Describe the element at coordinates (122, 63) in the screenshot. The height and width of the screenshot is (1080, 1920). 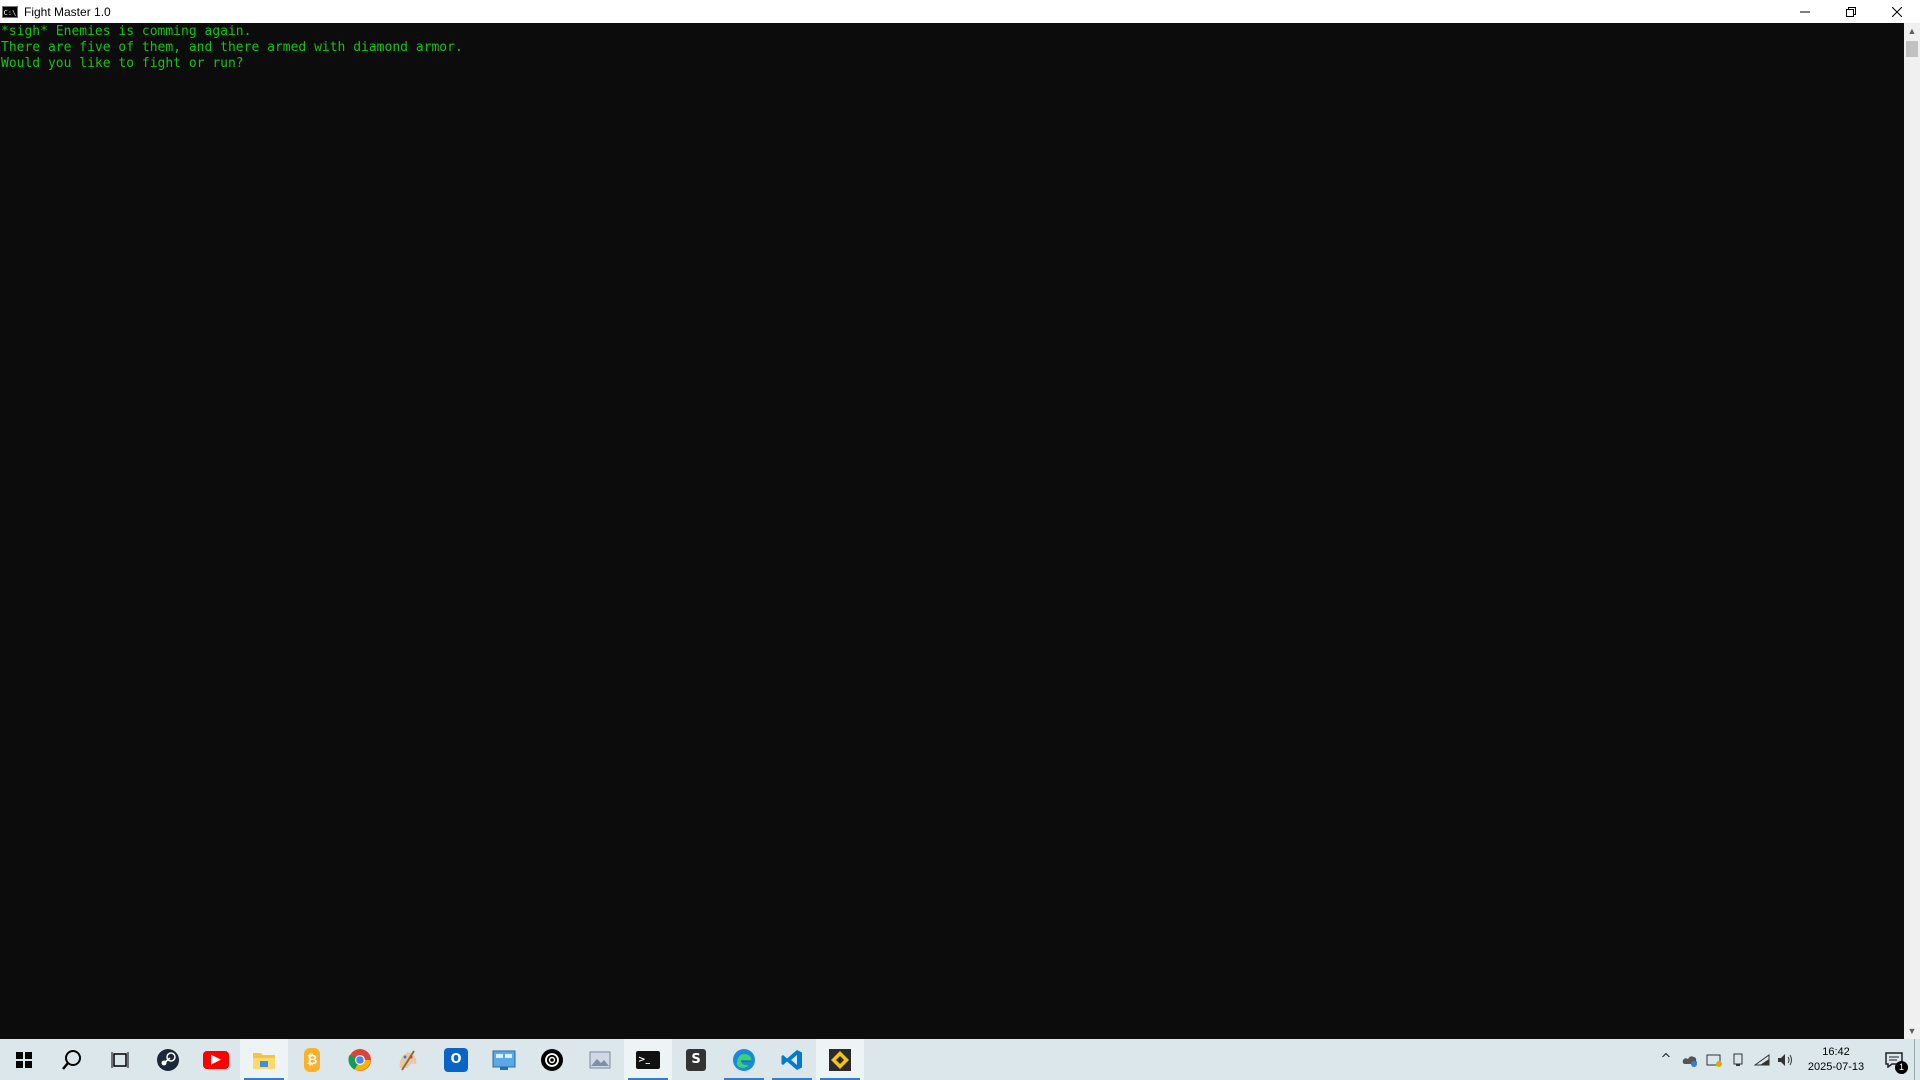
I see `console-line-3: Would you like to fight or run?` at that location.